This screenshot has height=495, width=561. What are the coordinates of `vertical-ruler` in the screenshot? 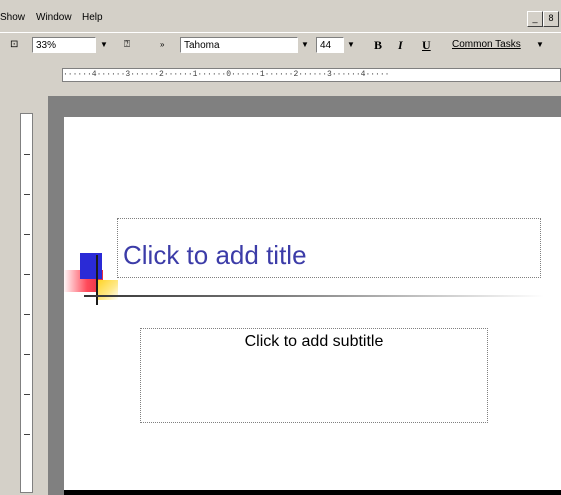 It's located at (26, 303).